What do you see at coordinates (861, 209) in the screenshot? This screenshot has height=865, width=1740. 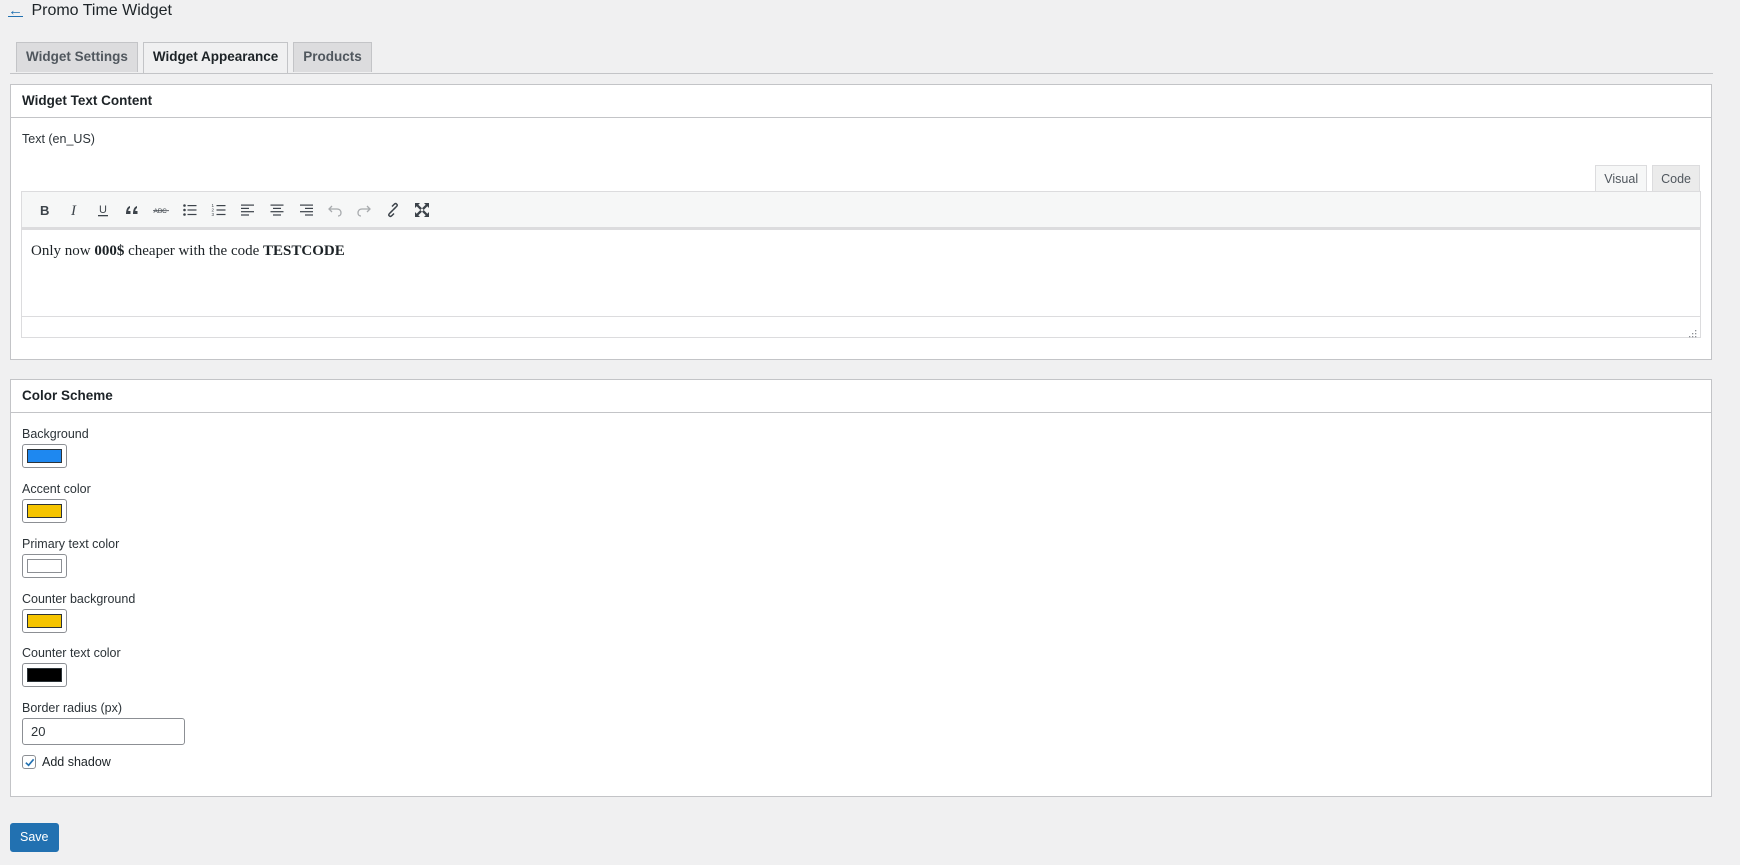 I see `editor-toolbar: B I U ABC 123` at bounding box center [861, 209].